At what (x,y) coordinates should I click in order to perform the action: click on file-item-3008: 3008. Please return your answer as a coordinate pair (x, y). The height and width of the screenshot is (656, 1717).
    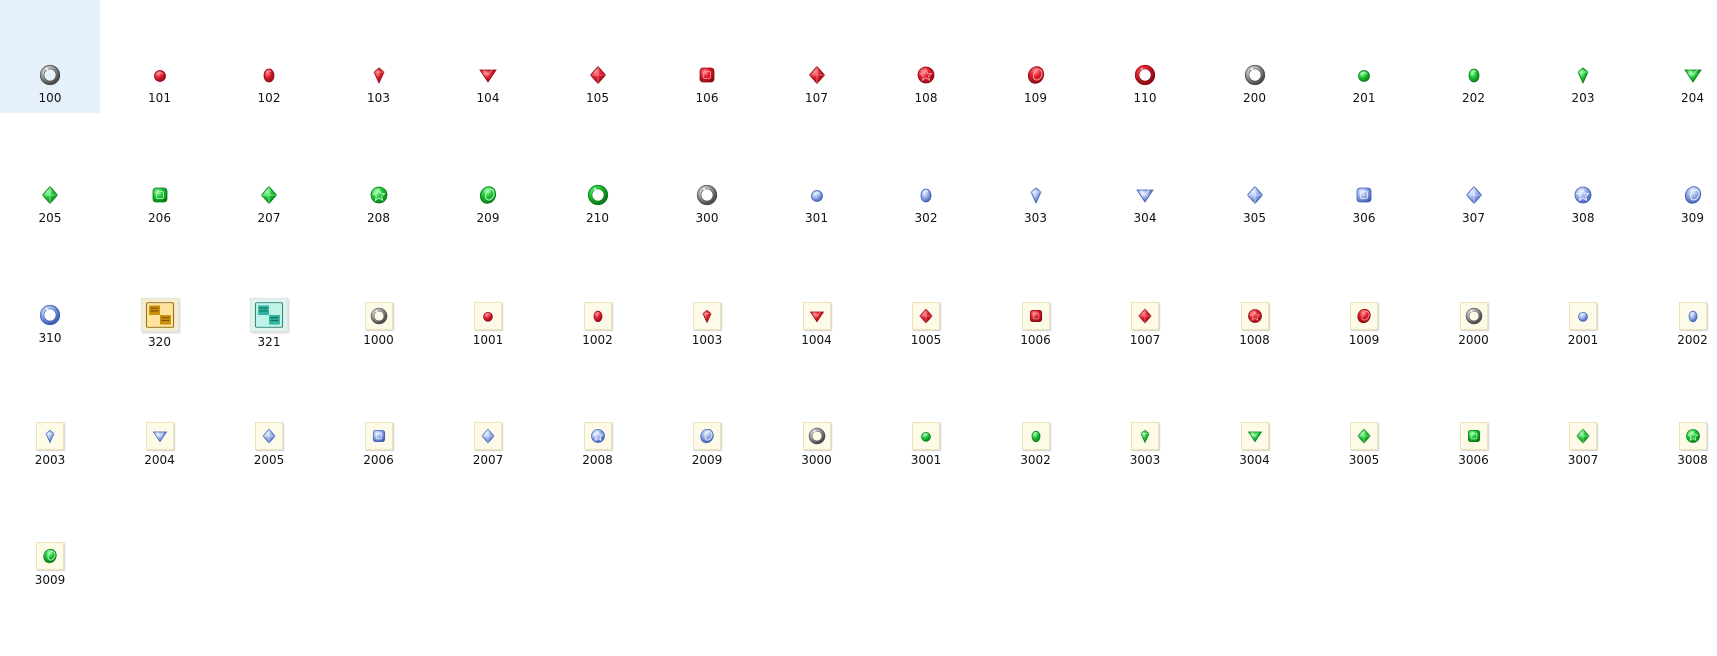
    Looking at the image, I should click on (1680, 416).